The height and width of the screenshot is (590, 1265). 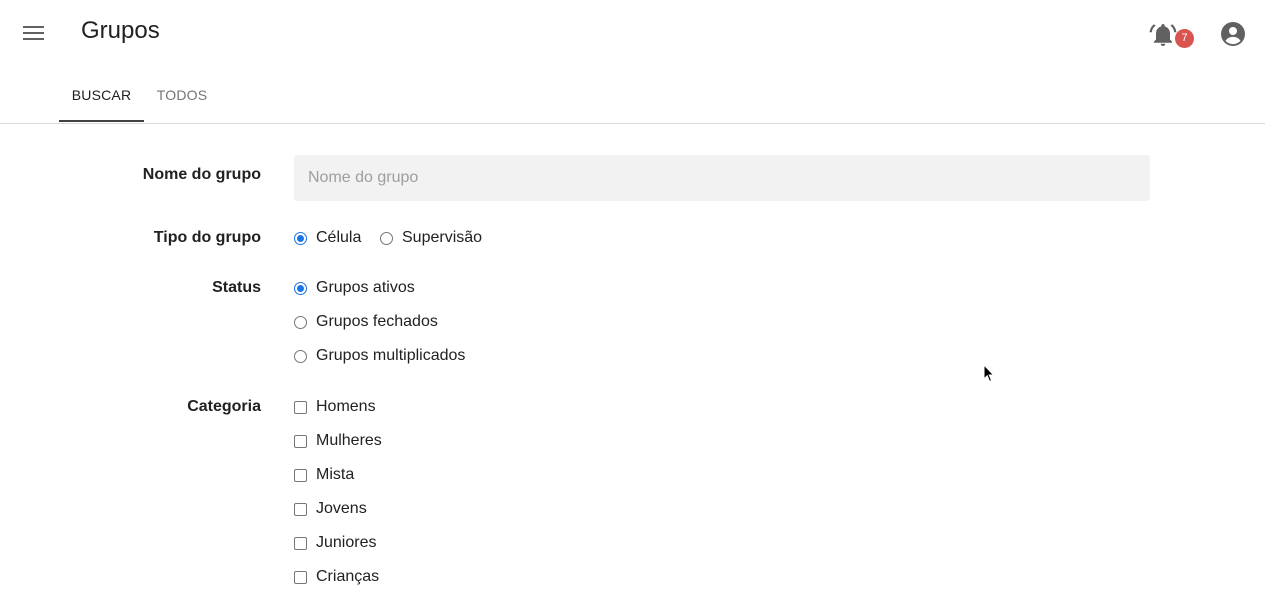 What do you see at coordinates (442, 237) in the screenshot?
I see `option-label: Supervisão` at bounding box center [442, 237].